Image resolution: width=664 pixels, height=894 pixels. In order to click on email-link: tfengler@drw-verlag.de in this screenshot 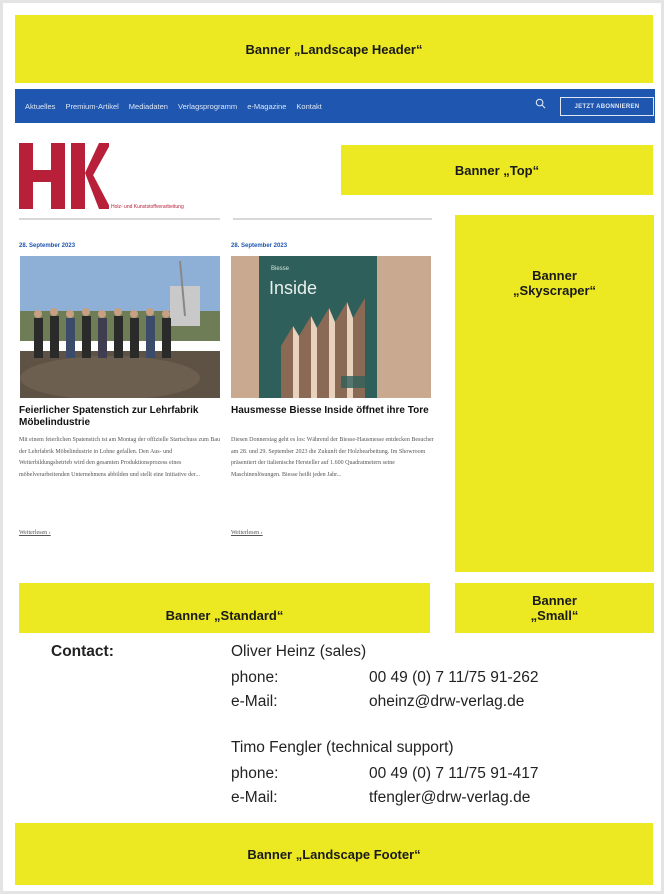, I will do `click(449, 798)`.